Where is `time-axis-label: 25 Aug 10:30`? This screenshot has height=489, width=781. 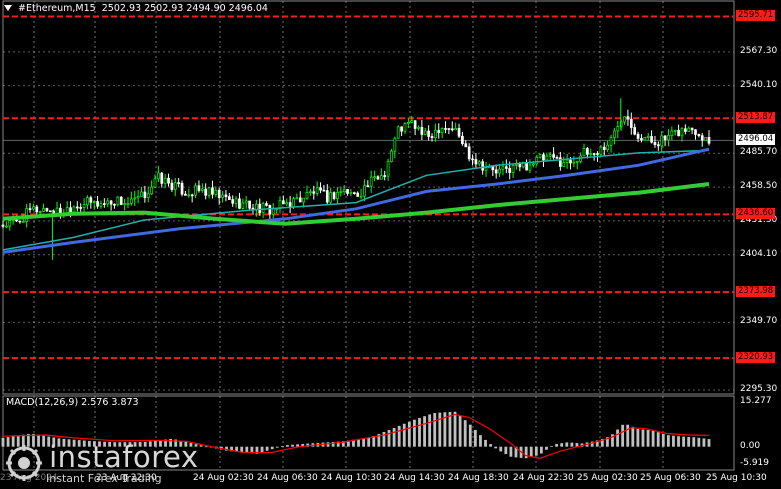 time-axis-label: 25 Aug 10:30 is located at coordinates (736, 478).